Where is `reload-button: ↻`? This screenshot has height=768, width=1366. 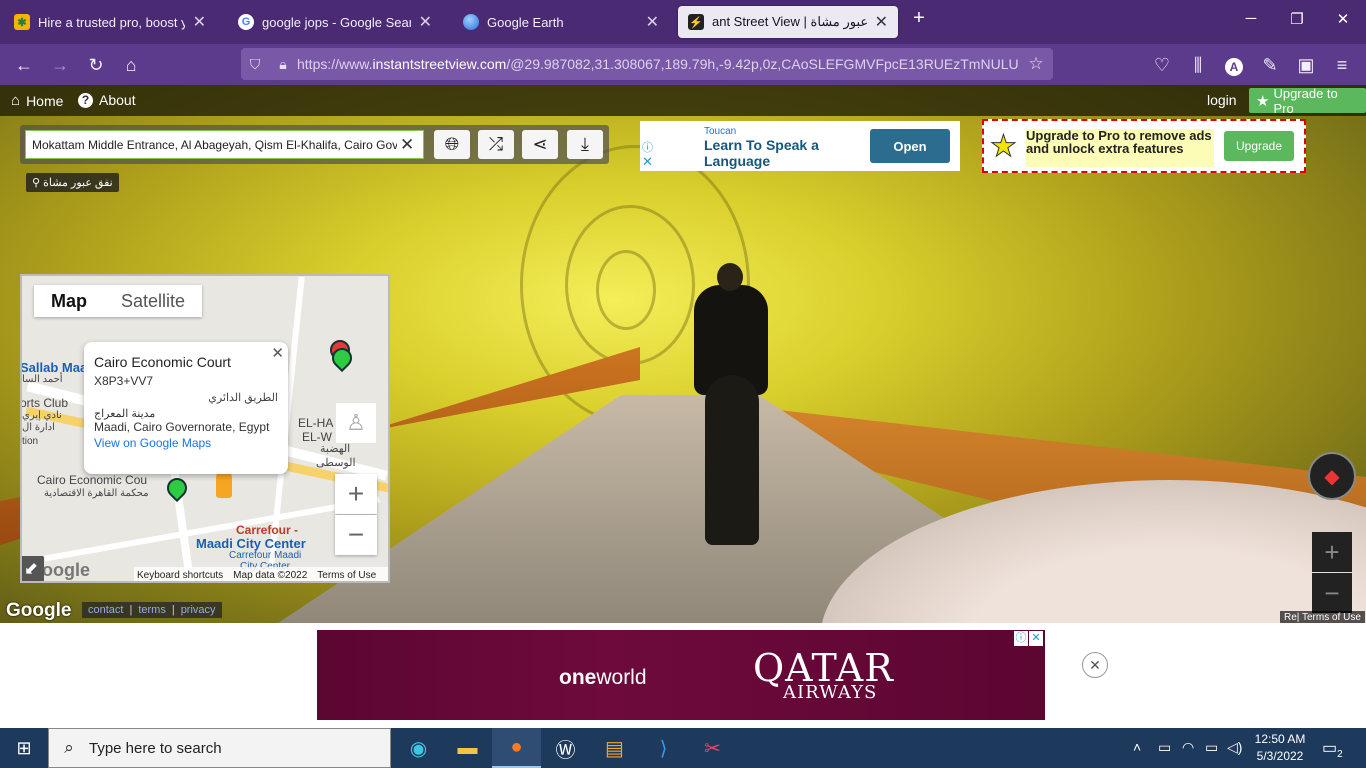
reload-button: ↻ is located at coordinates (96, 65).